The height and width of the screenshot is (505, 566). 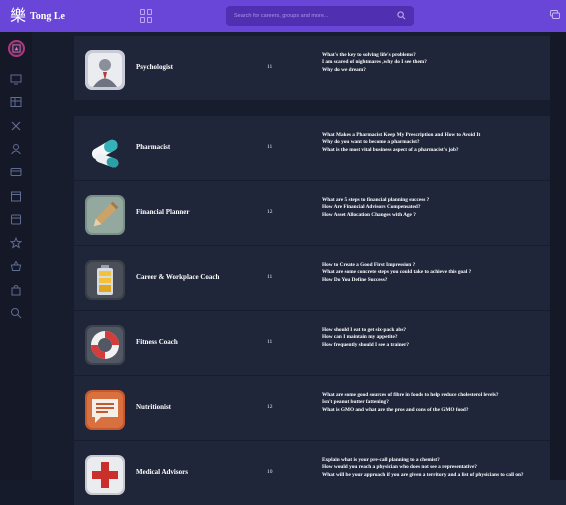 What do you see at coordinates (369, 215) in the screenshot?
I see `question-link: How Asset Allocation Changes with Age ?` at bounding box center [369, 215].